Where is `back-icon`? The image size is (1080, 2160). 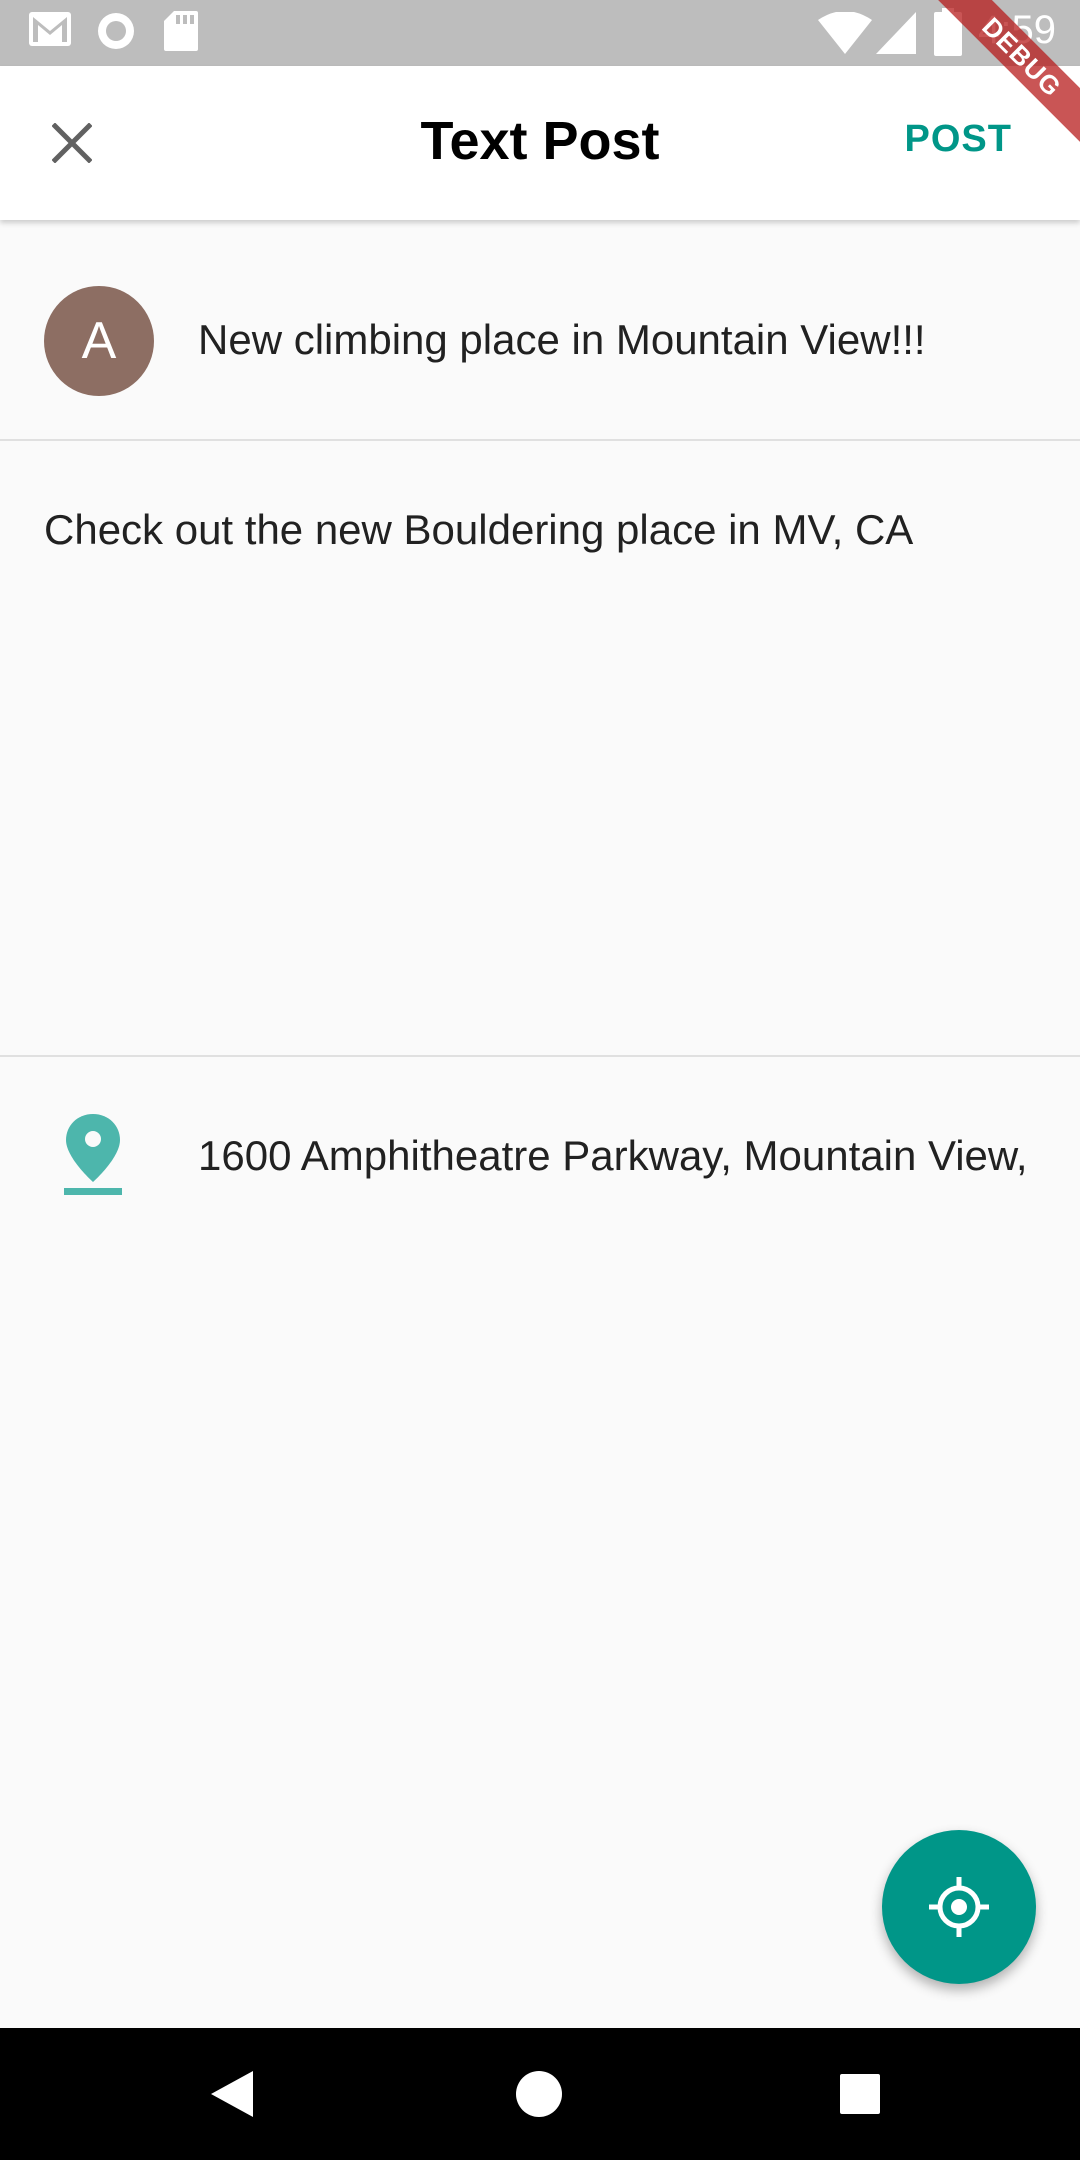 back-icon is located at coordinates (232, 2094).